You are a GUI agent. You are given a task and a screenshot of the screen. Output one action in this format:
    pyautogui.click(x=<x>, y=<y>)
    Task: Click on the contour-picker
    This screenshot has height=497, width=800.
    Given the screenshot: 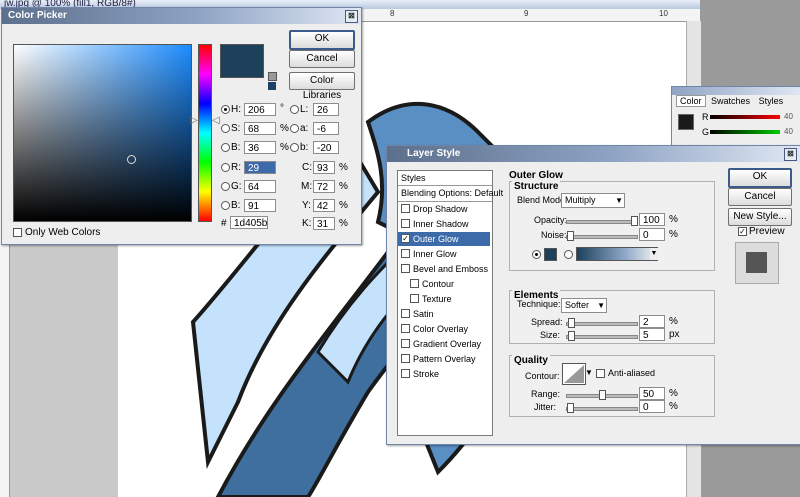 What is the action you would take?
    pyautogui.click(x=574, y=374)
    